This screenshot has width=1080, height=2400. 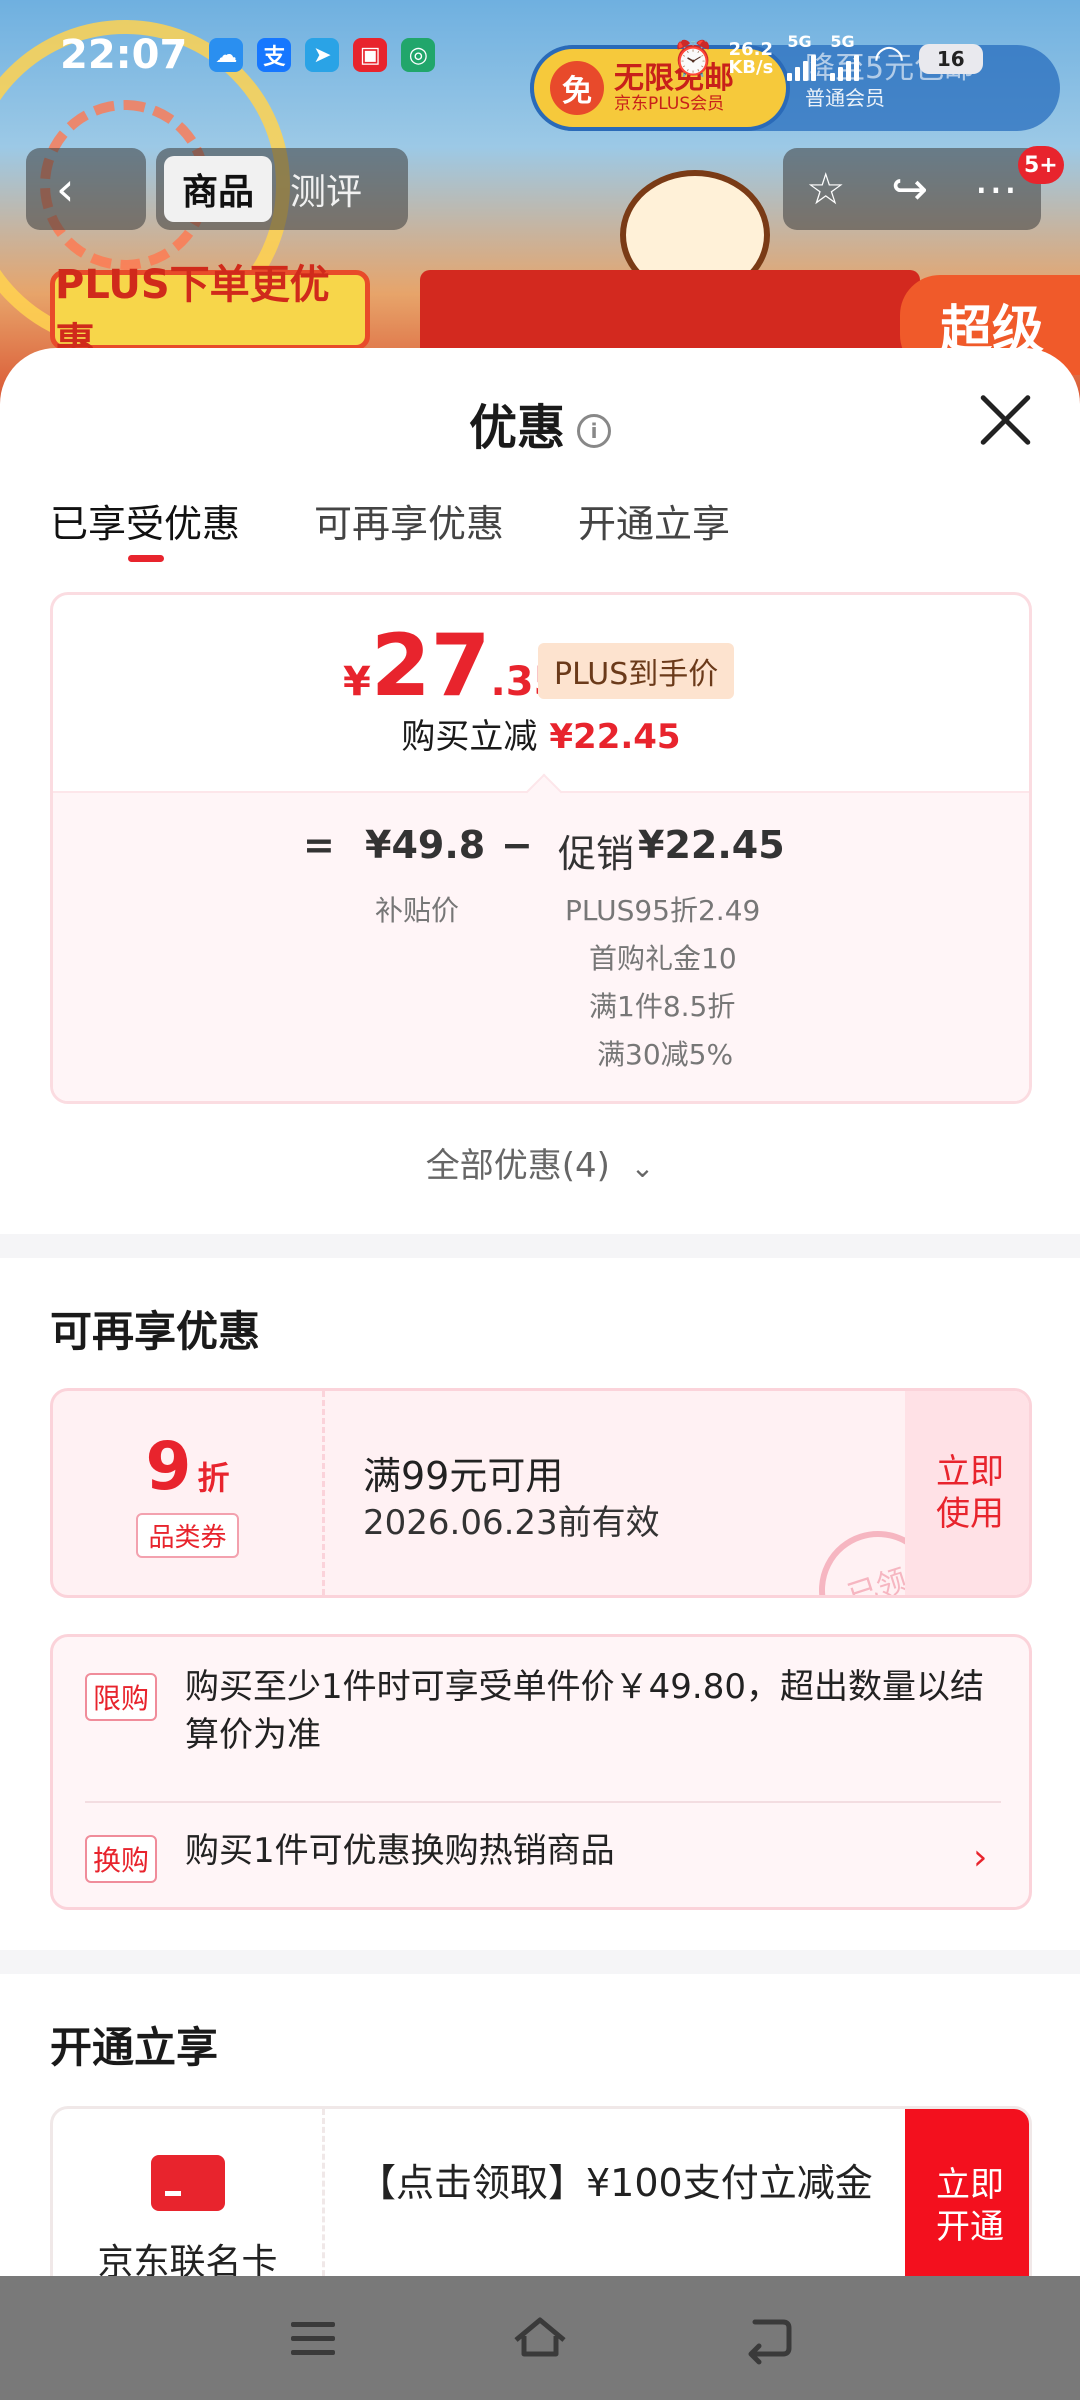 I want to click on mobile-carrier-icon: ◎, so click(x=418, y=55).